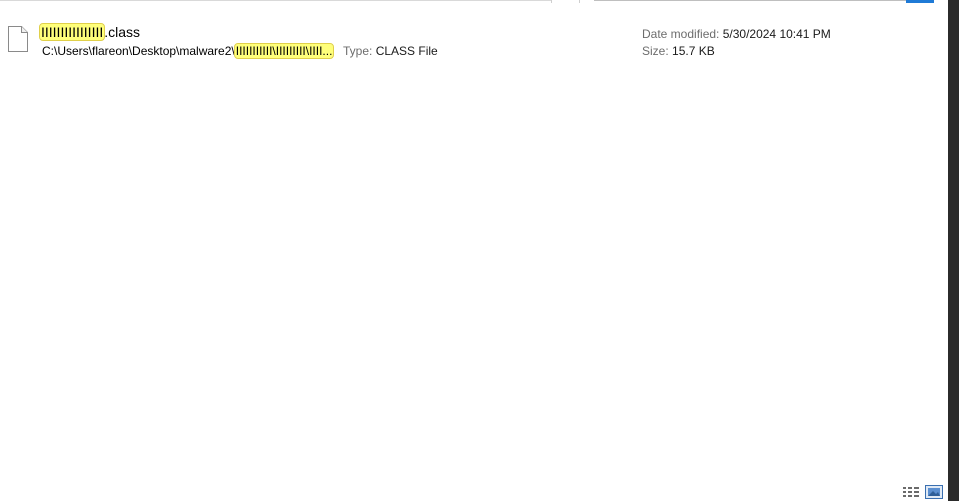  What do you see at coordinates (72, 32) in the screenshot?
I see `file-name-match-highlight: IIIIIIIIIIIIIIII` at bounding box center [72, 32].